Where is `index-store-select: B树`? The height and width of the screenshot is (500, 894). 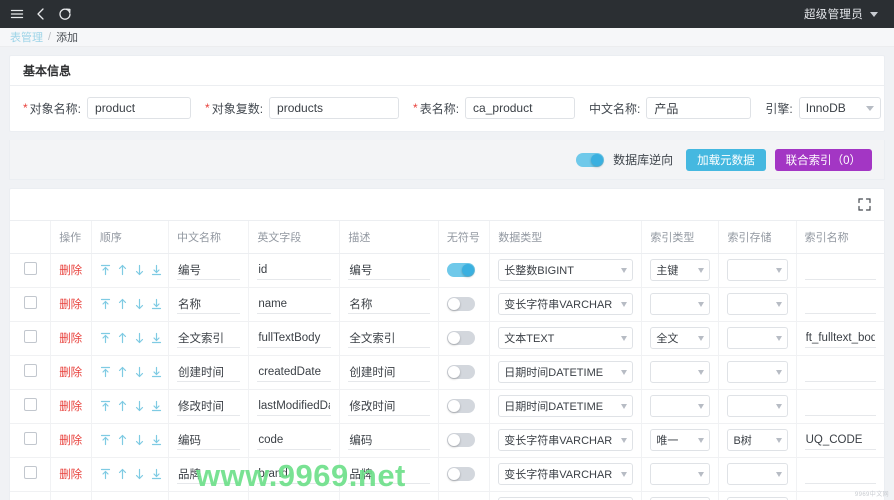 index-store-select: B树 is located at coordinates (757, 440).